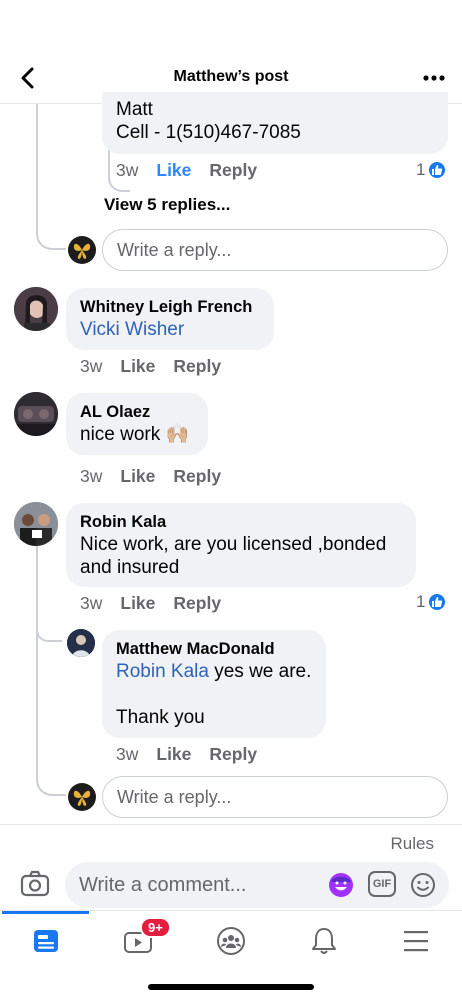  I want to click on comment-text-line: Nice work, are you licensed ,bonded, so click(233, 544).